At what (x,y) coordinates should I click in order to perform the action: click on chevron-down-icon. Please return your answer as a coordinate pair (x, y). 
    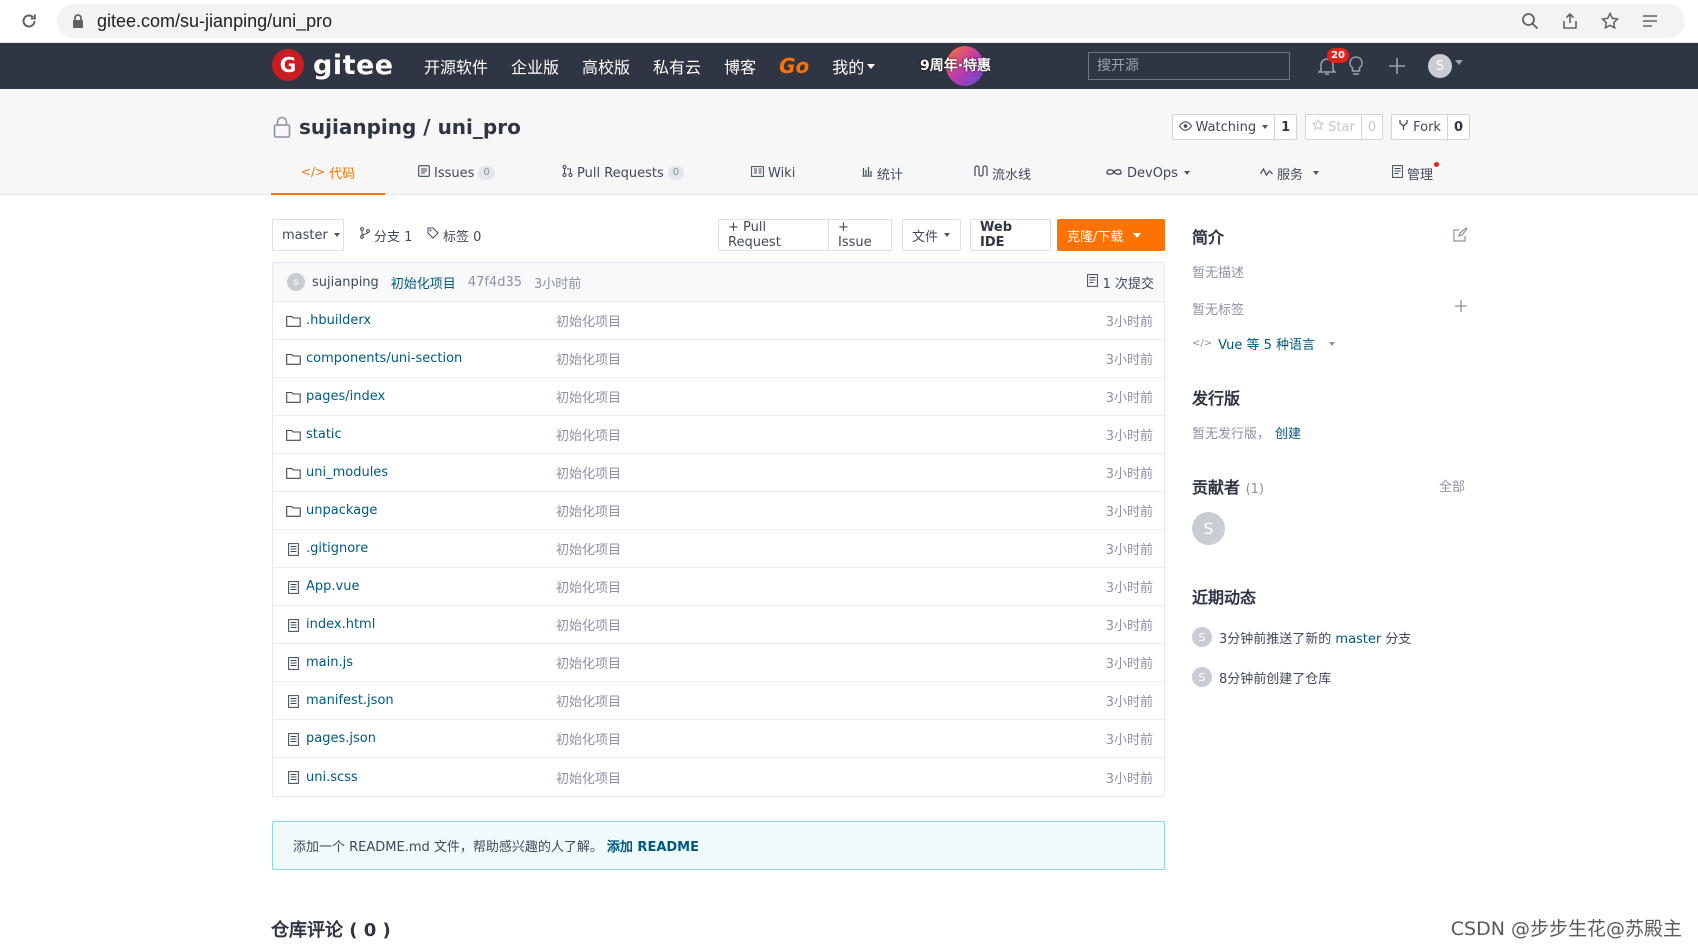
    Looking at the image, I should click on (1265, 127).